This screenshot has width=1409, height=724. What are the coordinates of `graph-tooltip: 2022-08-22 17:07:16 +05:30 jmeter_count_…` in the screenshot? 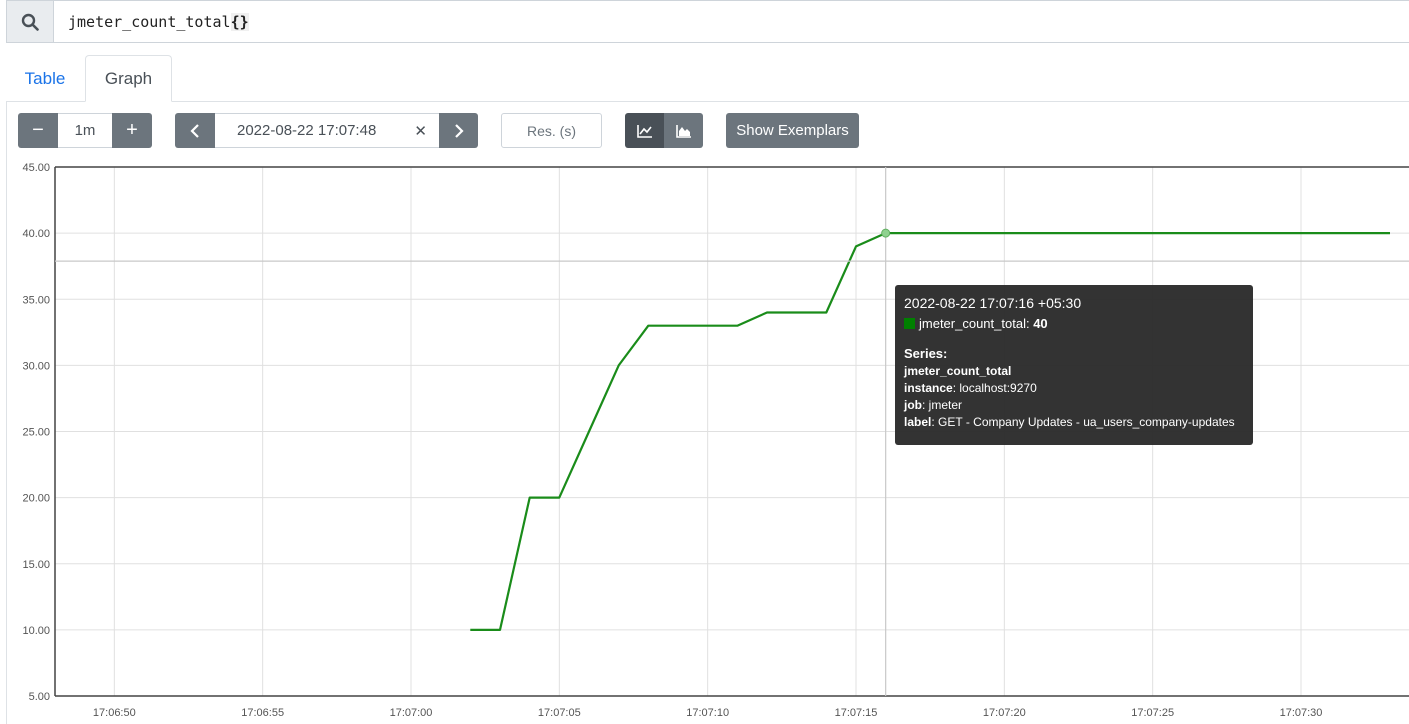 It's located at (1074, 365).